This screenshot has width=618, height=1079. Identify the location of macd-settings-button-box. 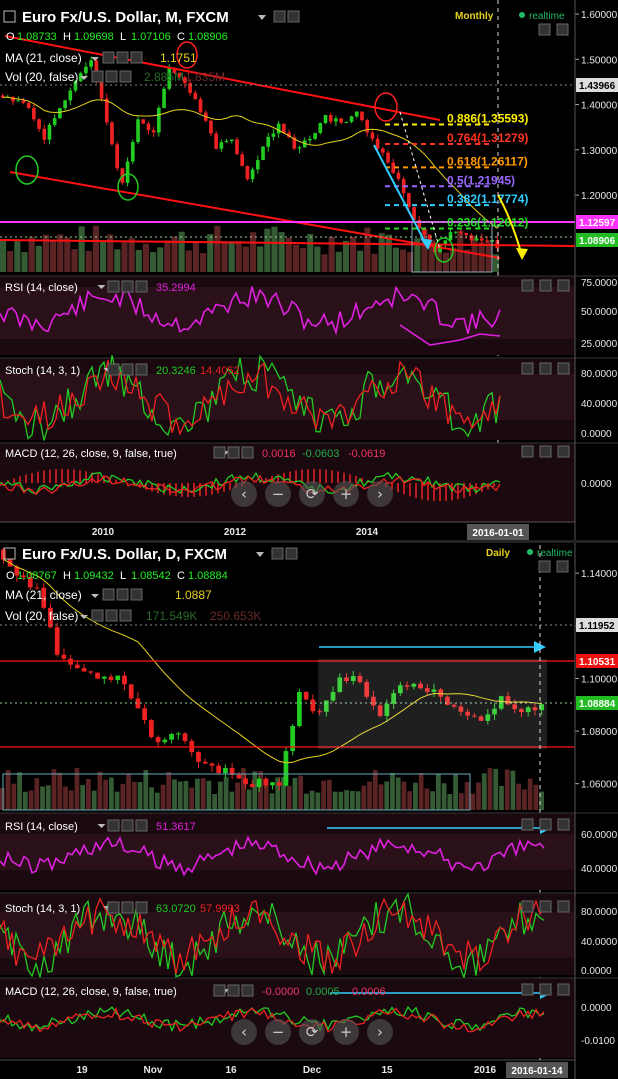
(219, 452).